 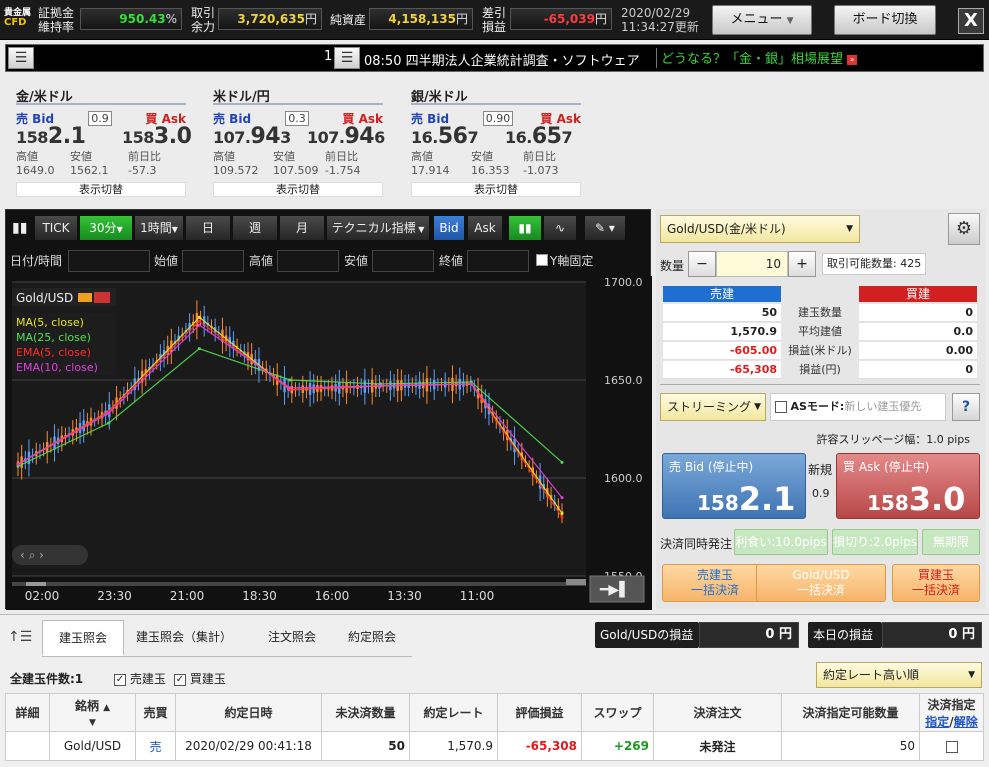 I want to click on settle-specify-checkbox, so click(x=951, y=746).